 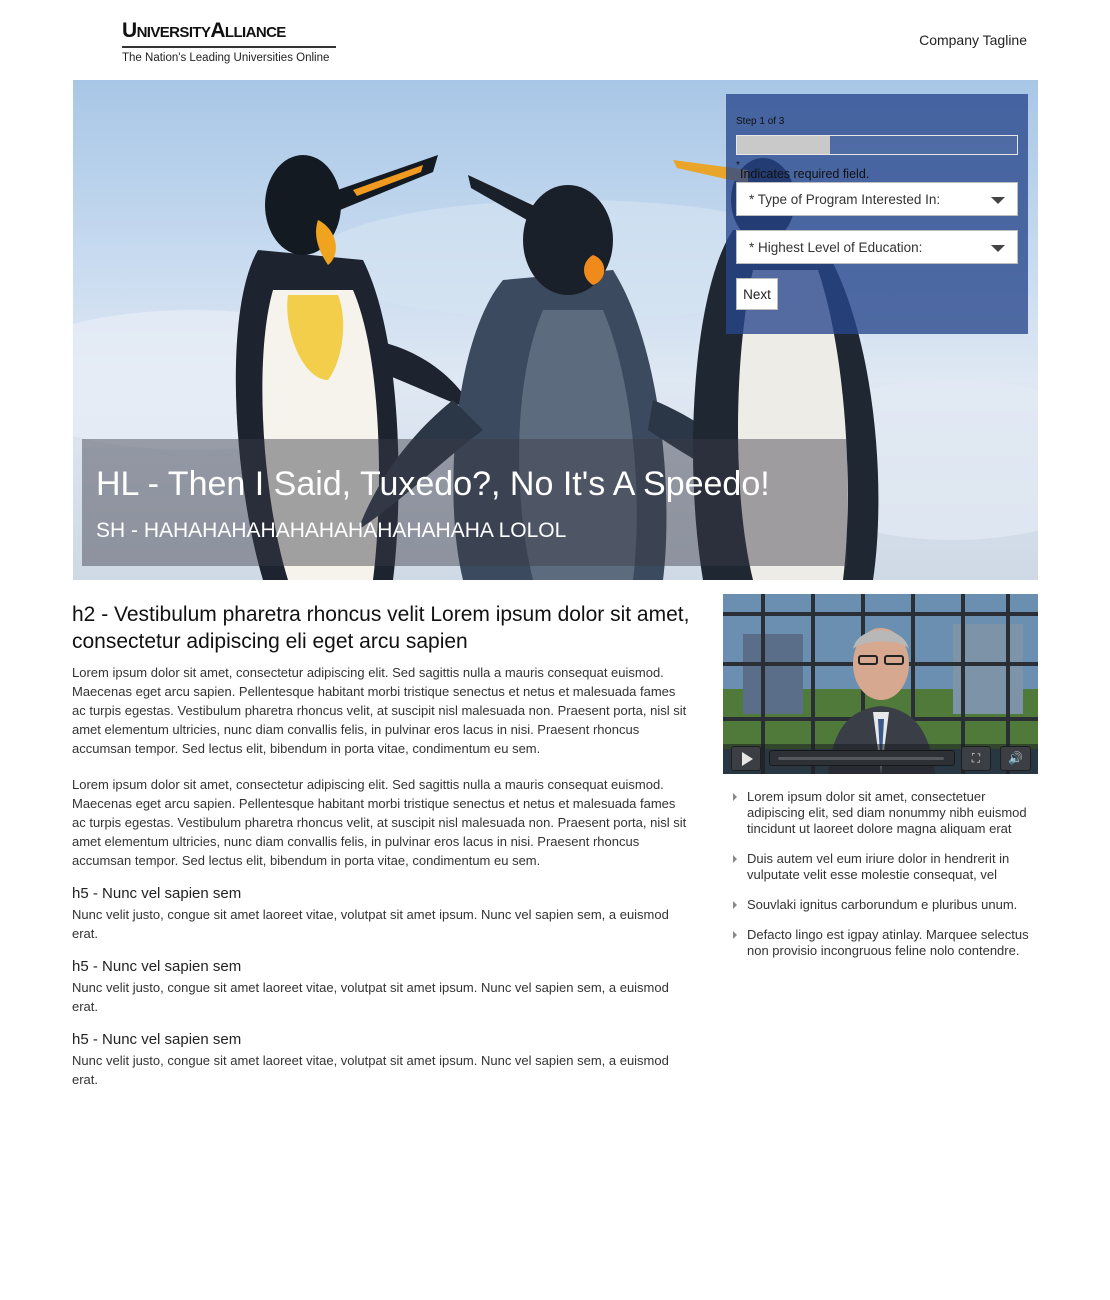 What do you see at coordinates (880, 684) in the screenshot?
I see `video-player: ⛶ 🔊` at bounding box center [880, 684].